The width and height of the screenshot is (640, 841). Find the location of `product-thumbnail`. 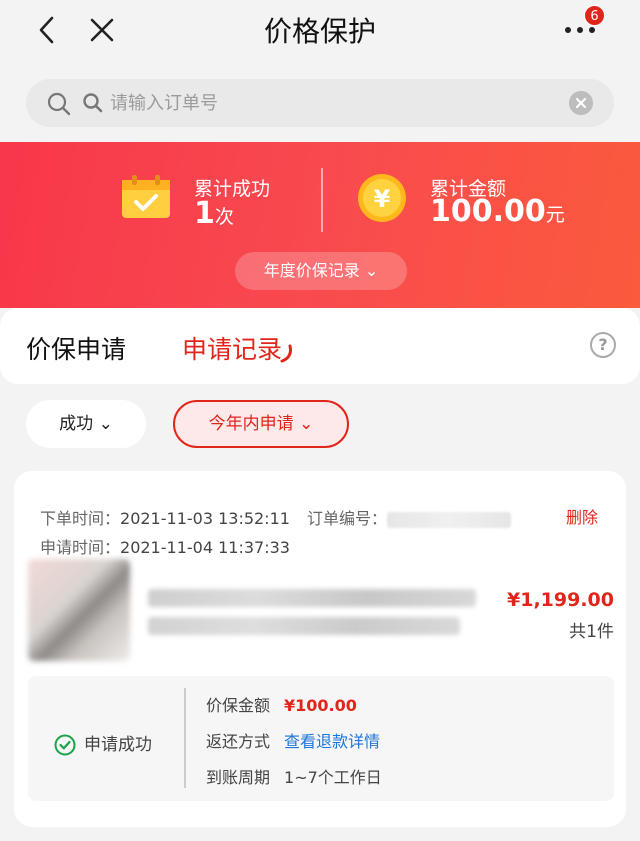

product-thumbnail is located at coordinates (79, 610).